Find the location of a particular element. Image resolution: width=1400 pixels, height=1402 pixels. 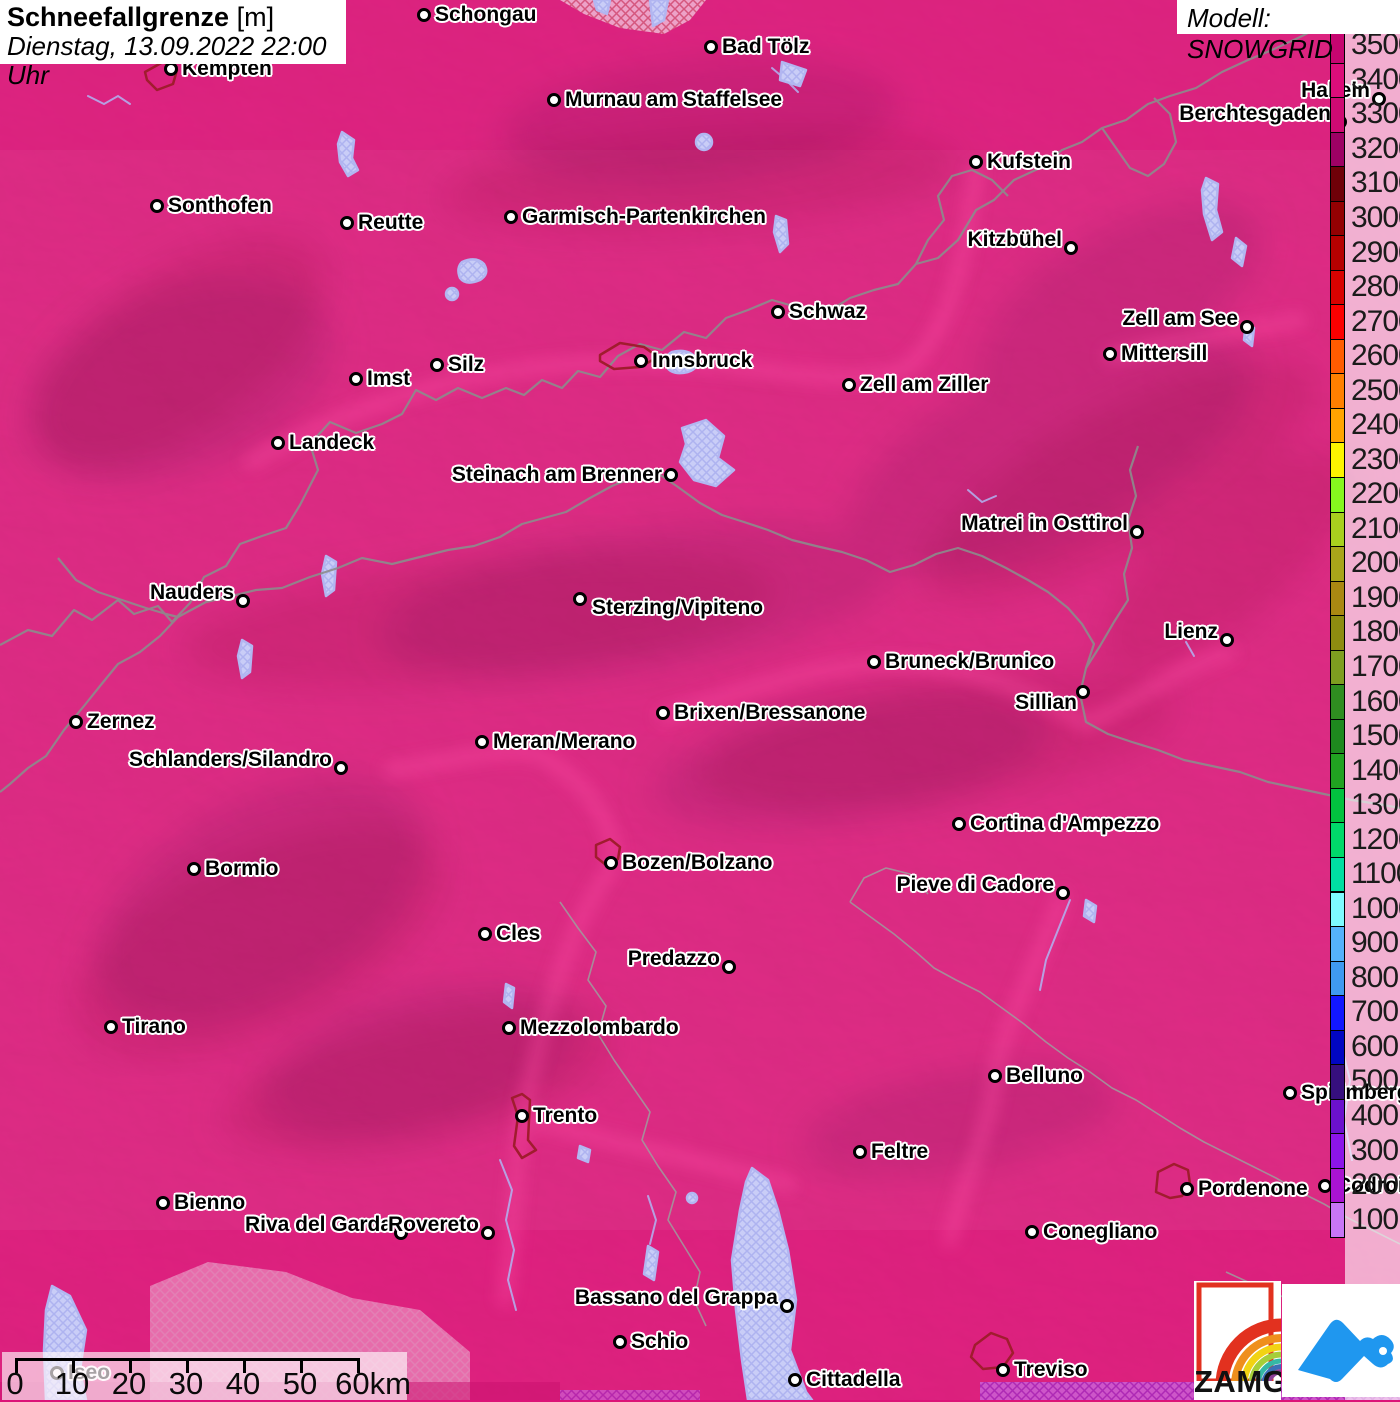

city-label: Schongau is located at coordinates (486, 14).